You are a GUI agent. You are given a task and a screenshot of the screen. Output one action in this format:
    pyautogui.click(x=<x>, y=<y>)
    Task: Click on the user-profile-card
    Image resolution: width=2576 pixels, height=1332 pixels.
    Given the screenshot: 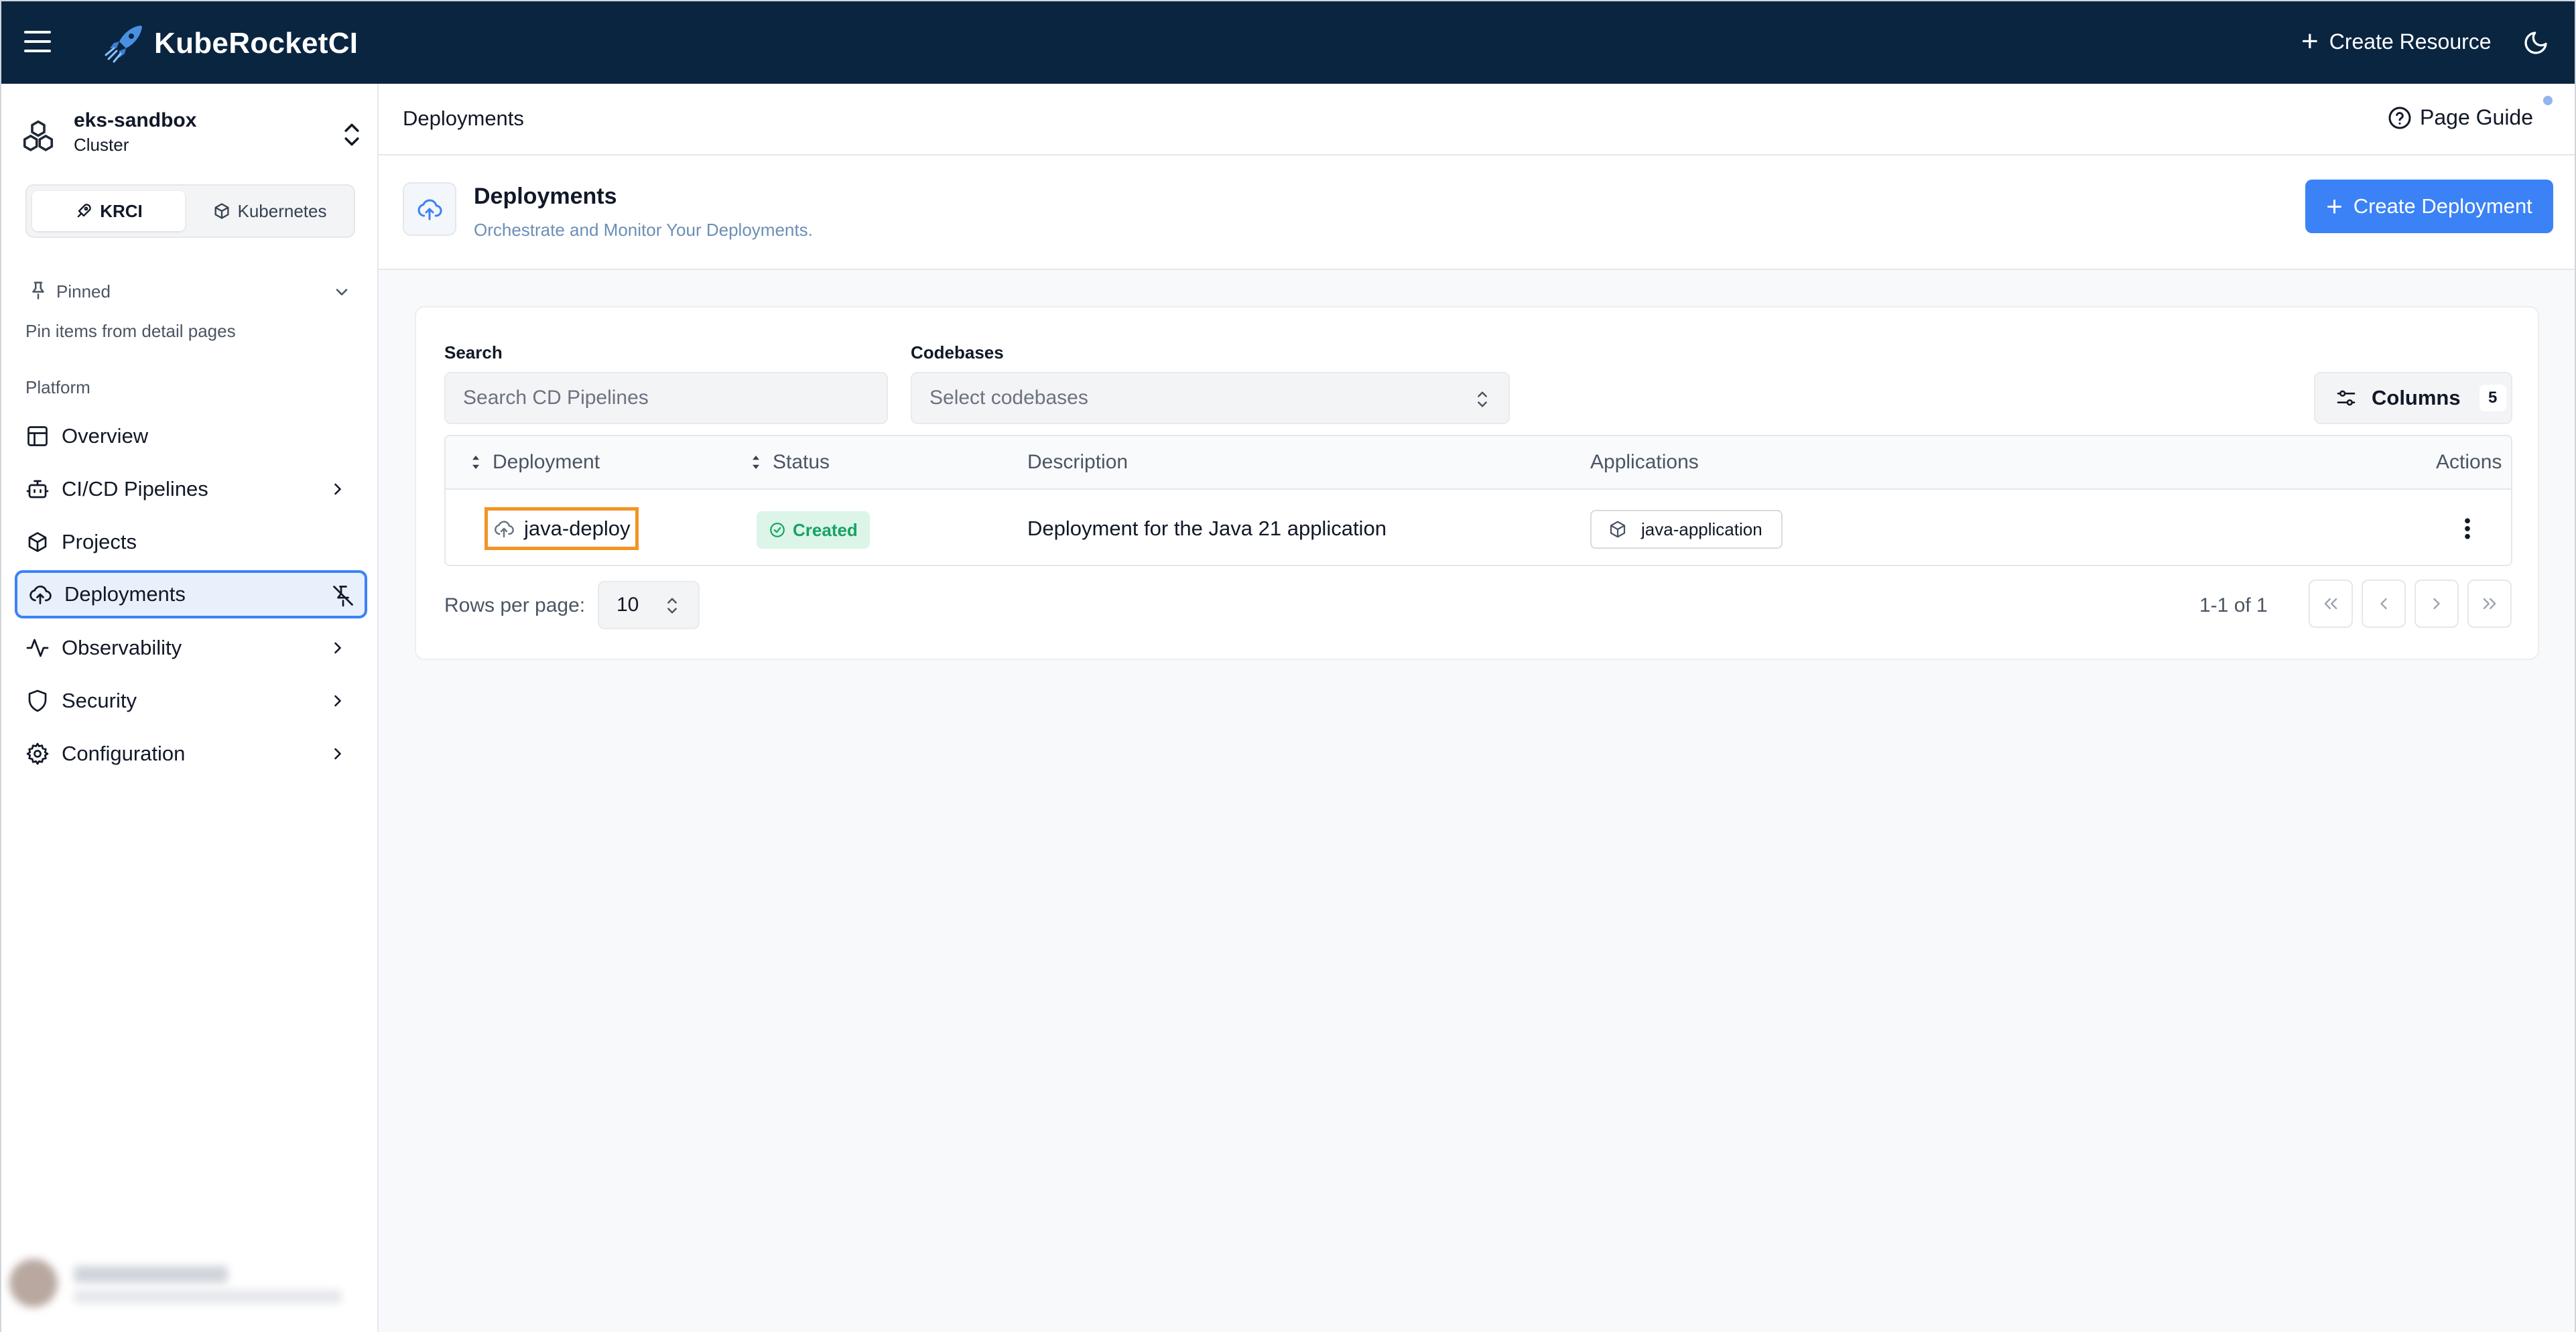 What is the action you would take?
    pyautogui.click(x=187, y=1283)
    